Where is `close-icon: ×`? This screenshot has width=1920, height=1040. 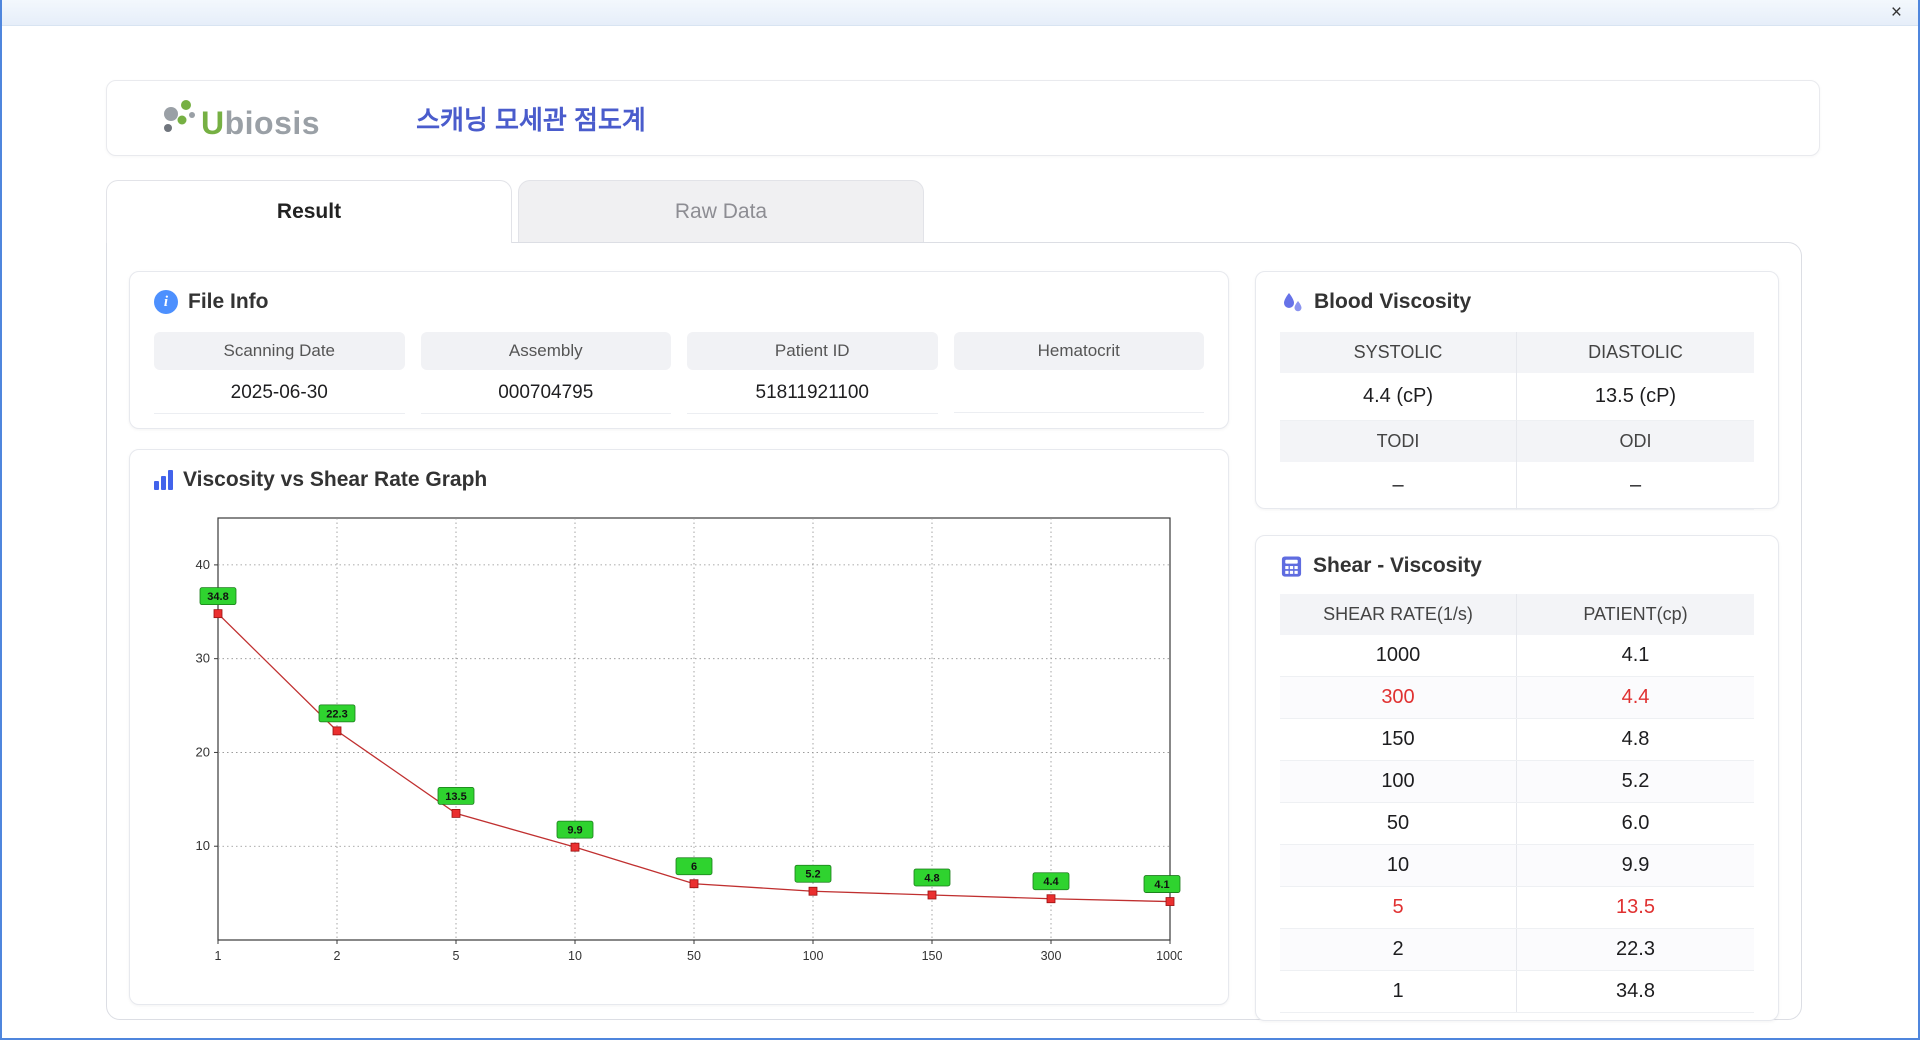 close-icon: × is located at coordinates (1896, 12).